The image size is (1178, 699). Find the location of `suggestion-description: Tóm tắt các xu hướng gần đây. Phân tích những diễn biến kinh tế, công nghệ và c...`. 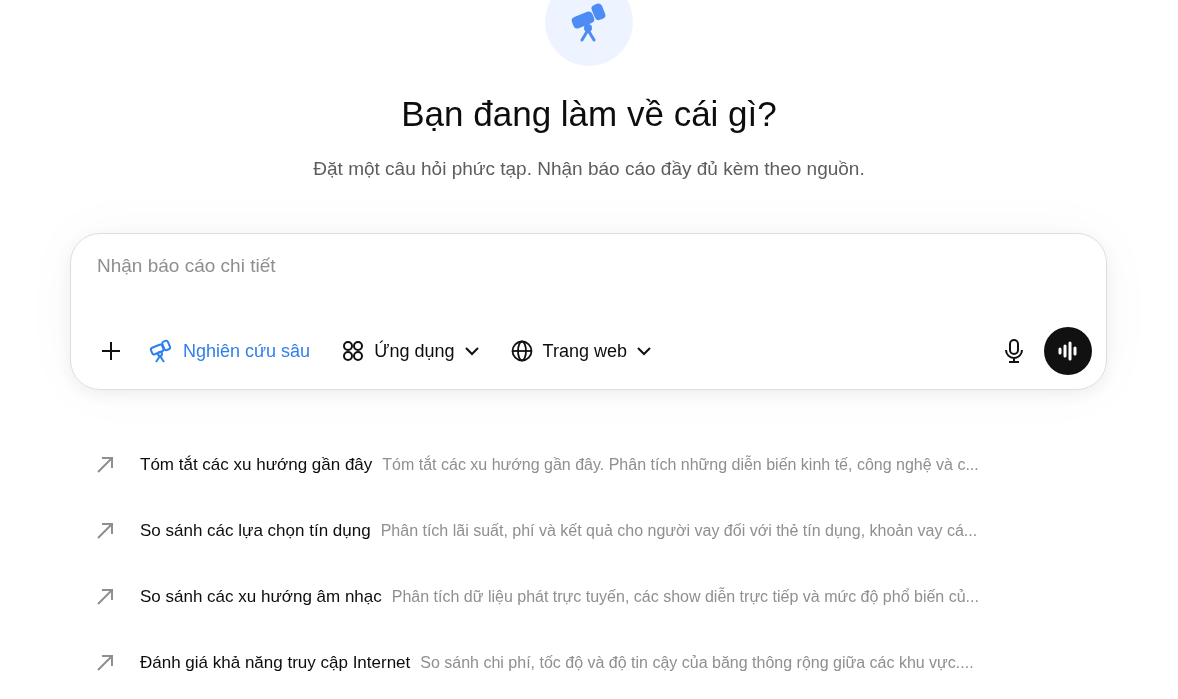

suggestion-description: Tóm tắt các xu hướng gần đây. Phân tích những diễn biến kinh tế, công nghệ và c... is located at coordinates (680, 464).